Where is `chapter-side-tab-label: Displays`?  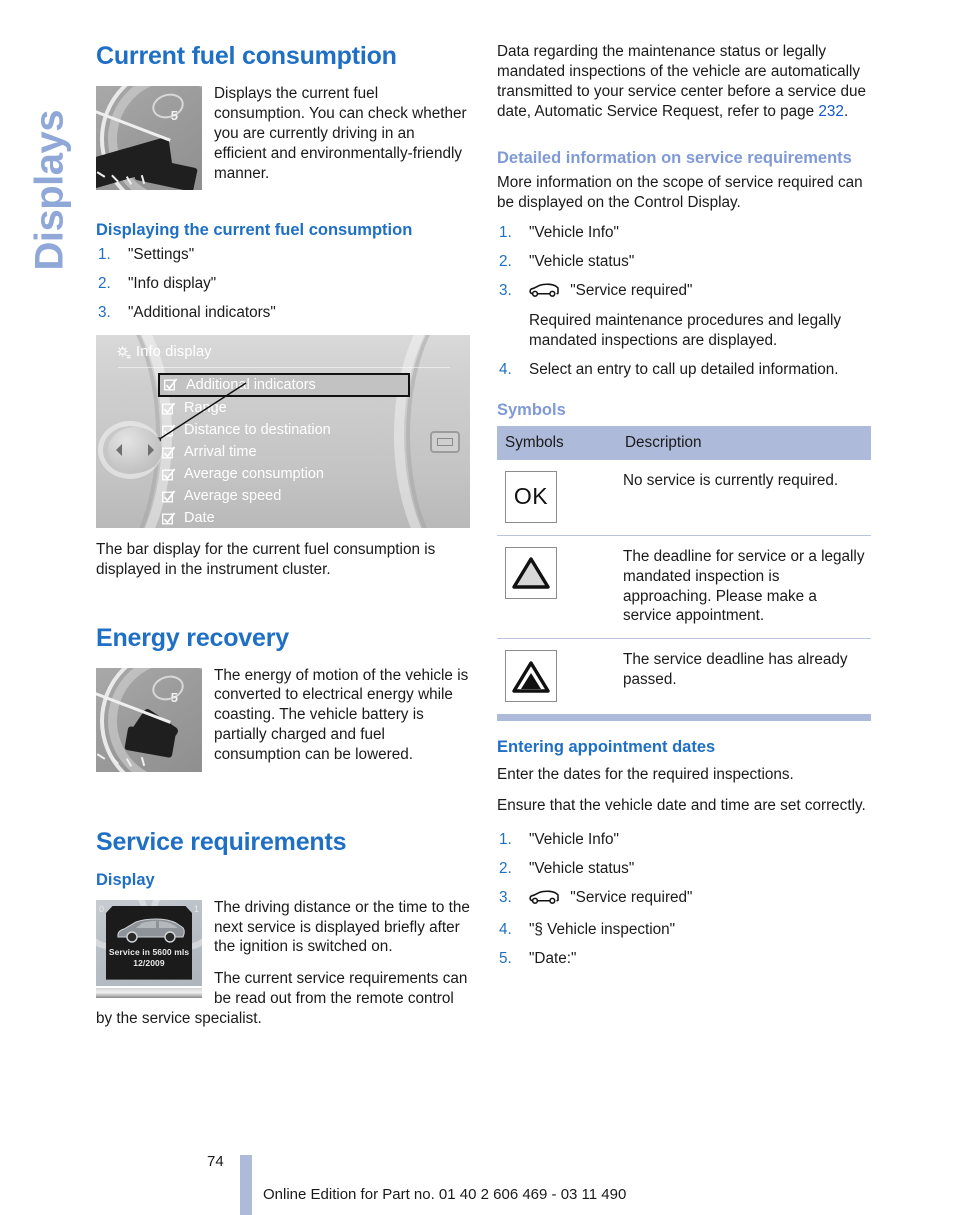
chapter-side-tab-label: Displays is located at coordinates (49, 190).